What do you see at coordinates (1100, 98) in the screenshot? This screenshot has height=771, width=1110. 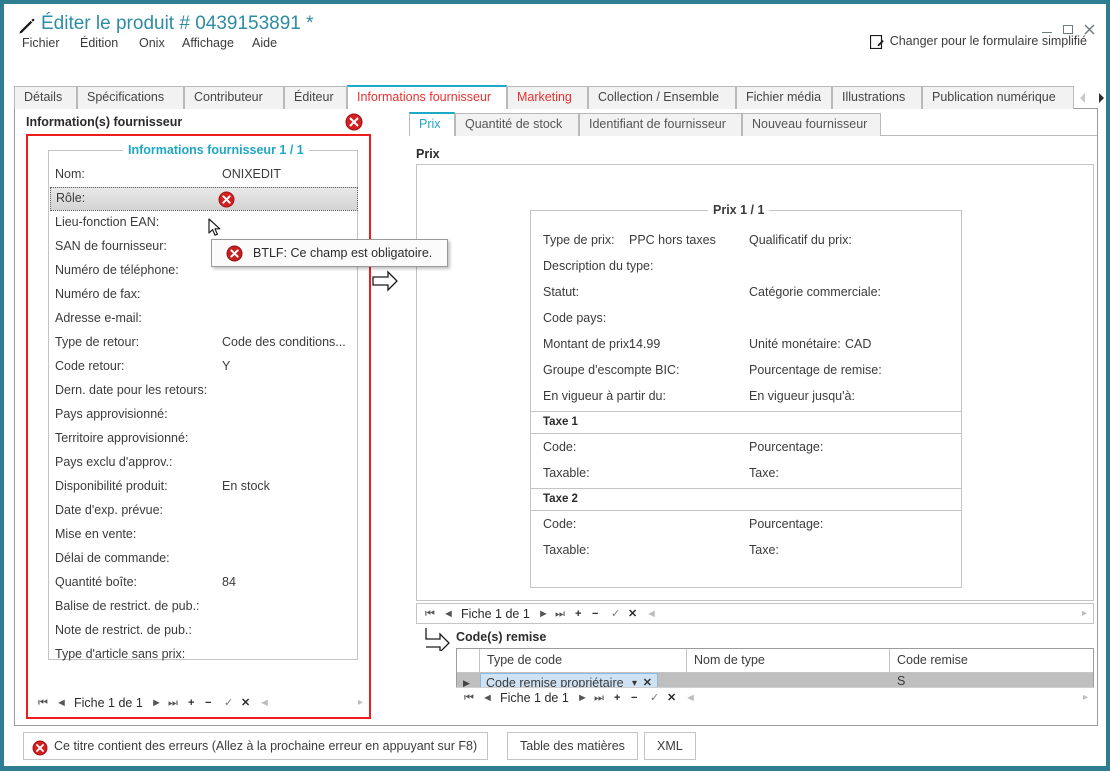 I see `tab-scroll-right-icon` at bounding box center [1100, 98].